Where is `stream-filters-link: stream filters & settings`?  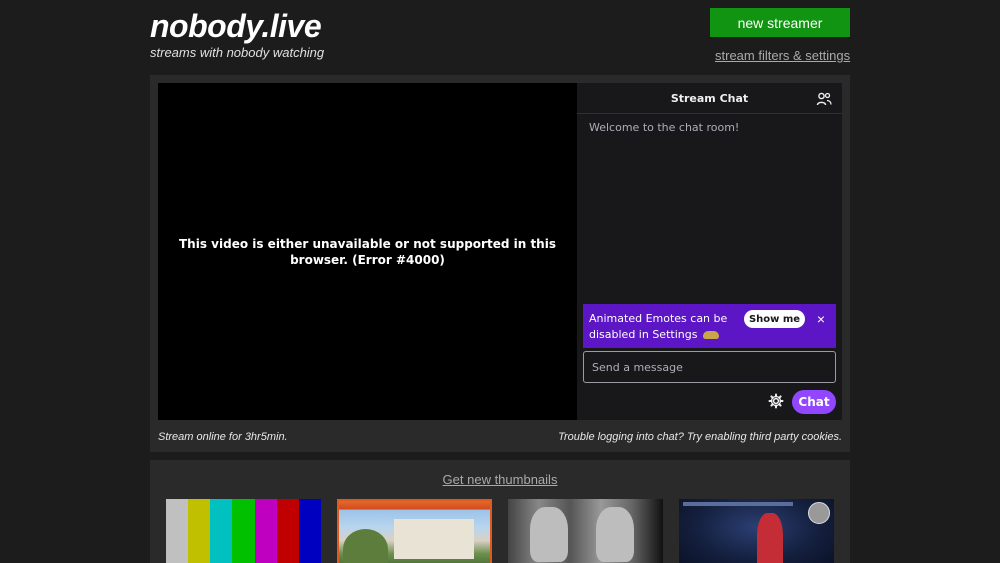 stream-filters-link: stream filters & settings is located at coordinates (782, 55).